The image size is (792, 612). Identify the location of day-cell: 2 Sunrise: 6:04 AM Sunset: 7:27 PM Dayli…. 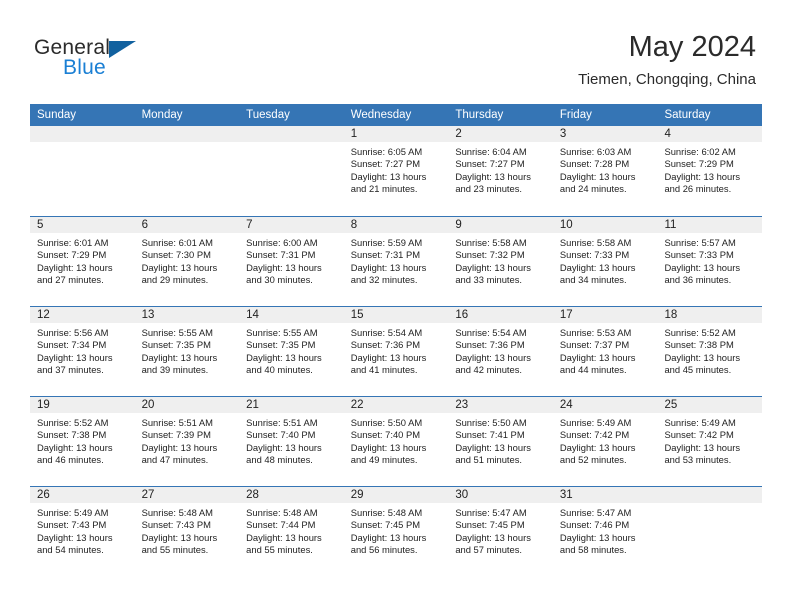
(500, 170).